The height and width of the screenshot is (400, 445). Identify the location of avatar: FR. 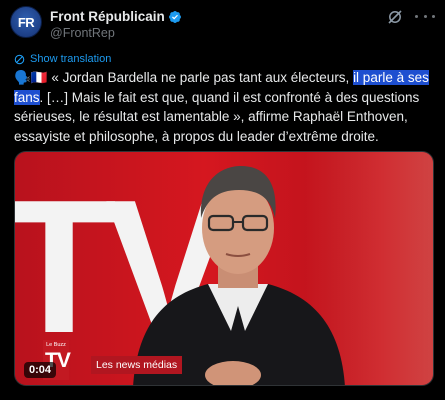
(26, 22).